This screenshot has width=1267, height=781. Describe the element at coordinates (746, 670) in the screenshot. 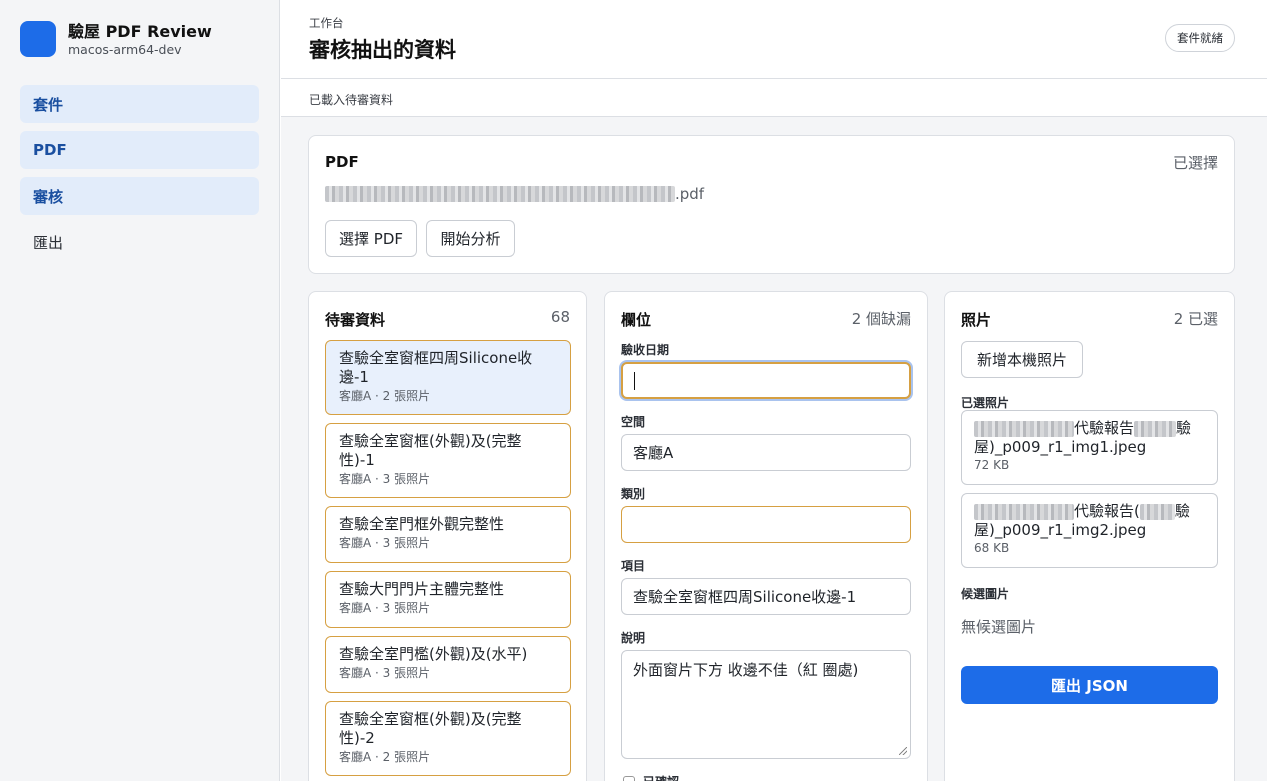

I see `description-value: 外面窗片下方 收邊不佳（紅 圈處)` at that location.